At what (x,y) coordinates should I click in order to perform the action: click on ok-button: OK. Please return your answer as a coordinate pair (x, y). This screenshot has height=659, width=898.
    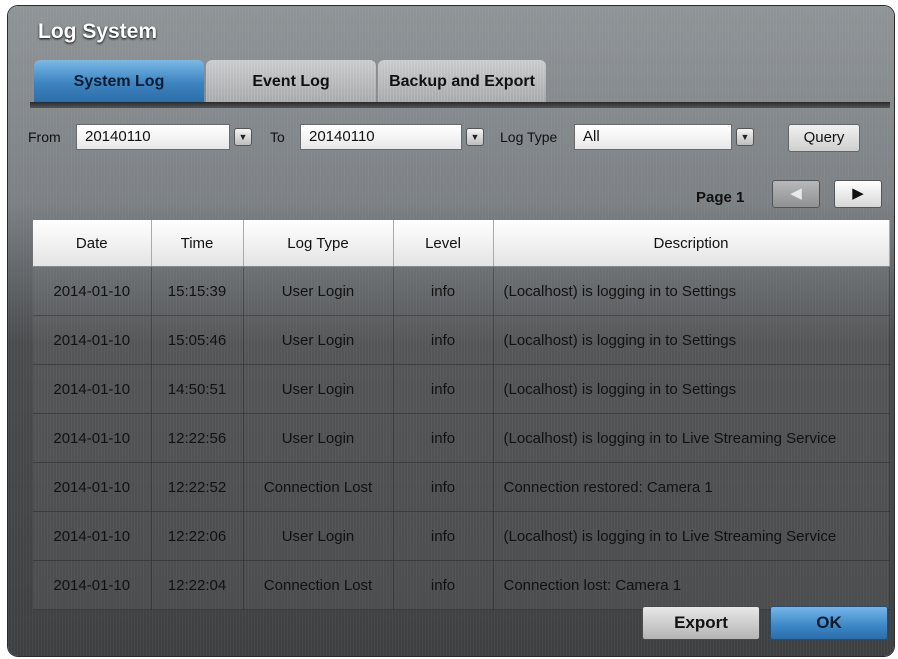
    Looking at the image, I should click on (829, 623).